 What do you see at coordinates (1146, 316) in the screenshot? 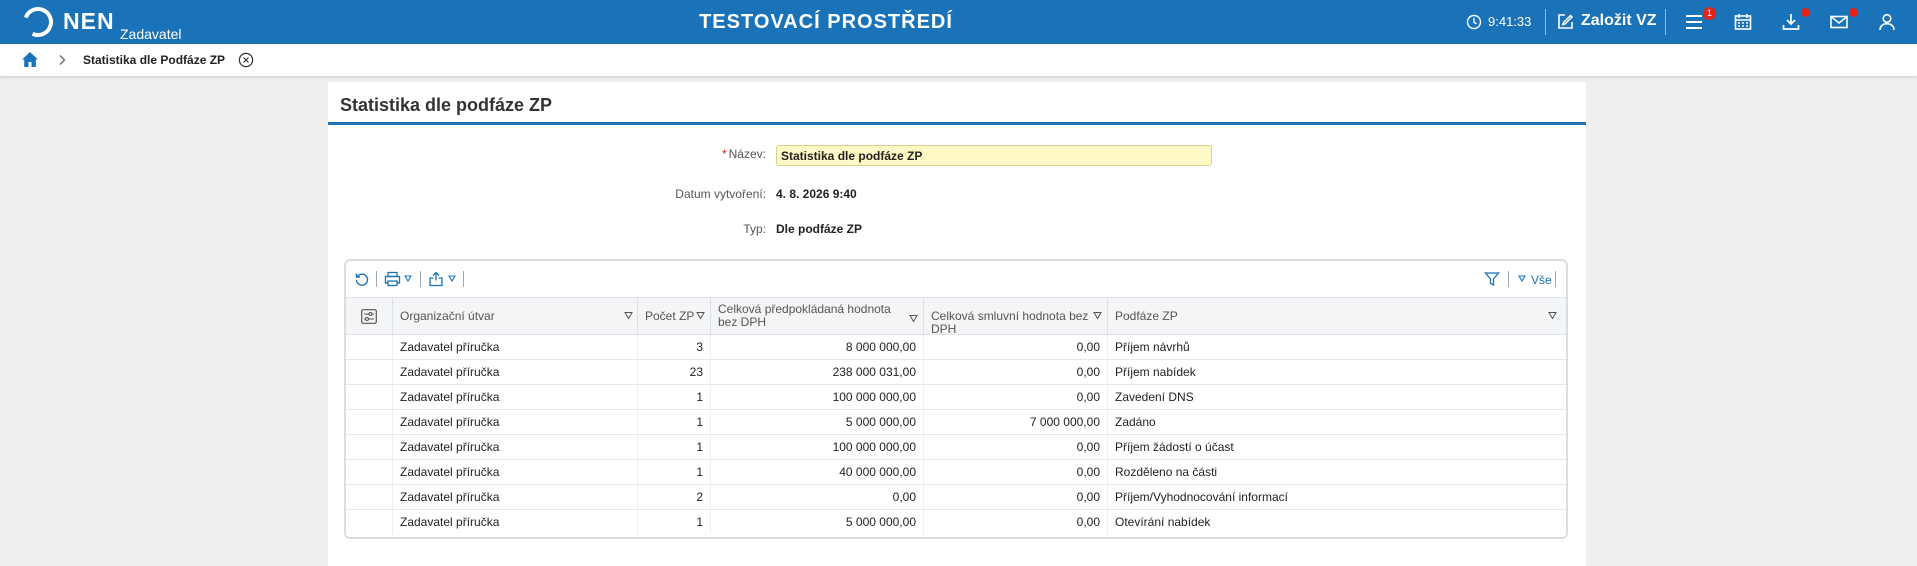
I see `column-header-label: Podfáze ZP` at bounding box center [1146, 316].